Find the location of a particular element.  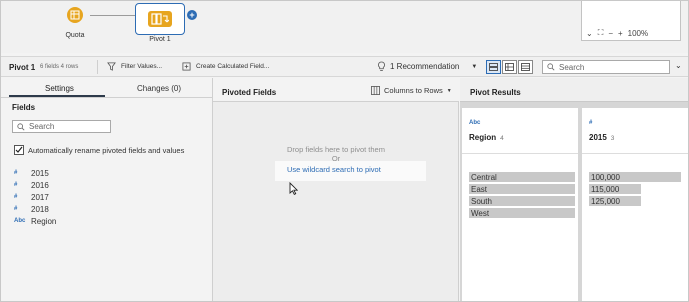

value-bar: East is located at coordinates (522, 189).